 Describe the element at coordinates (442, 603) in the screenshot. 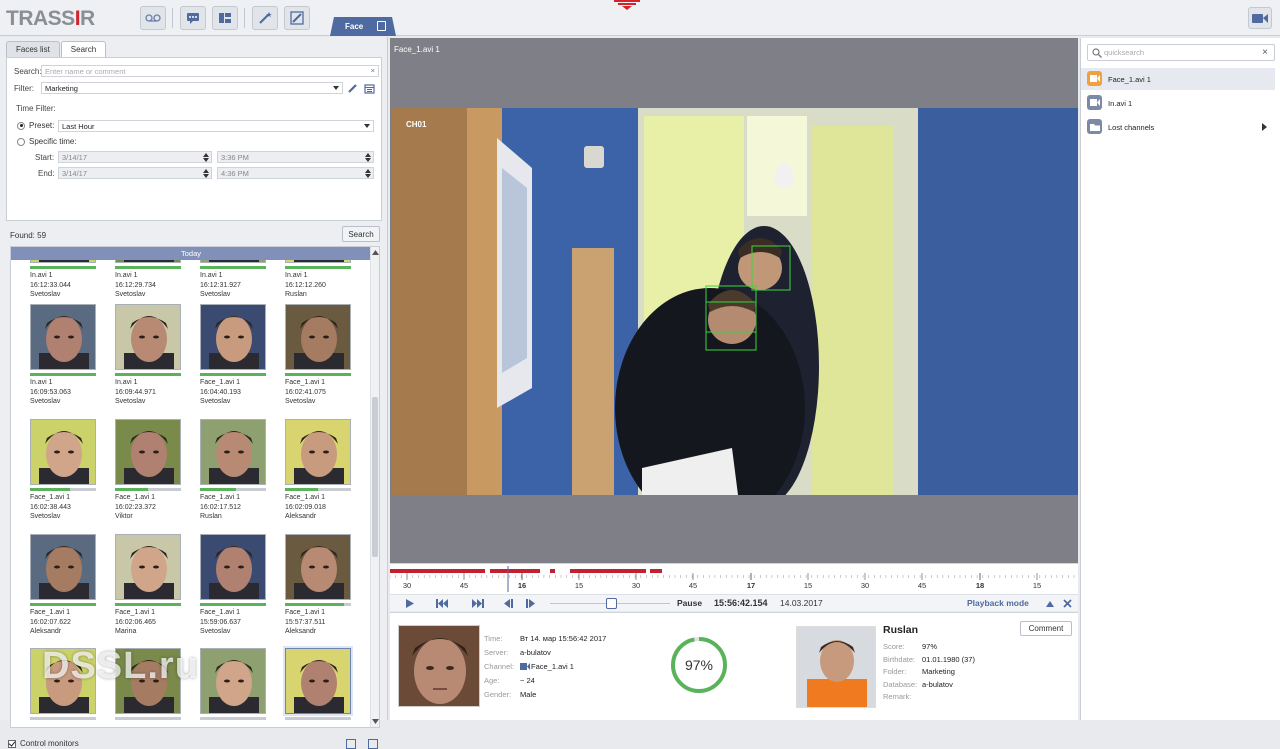

I see `skip-back-icon` at that location.